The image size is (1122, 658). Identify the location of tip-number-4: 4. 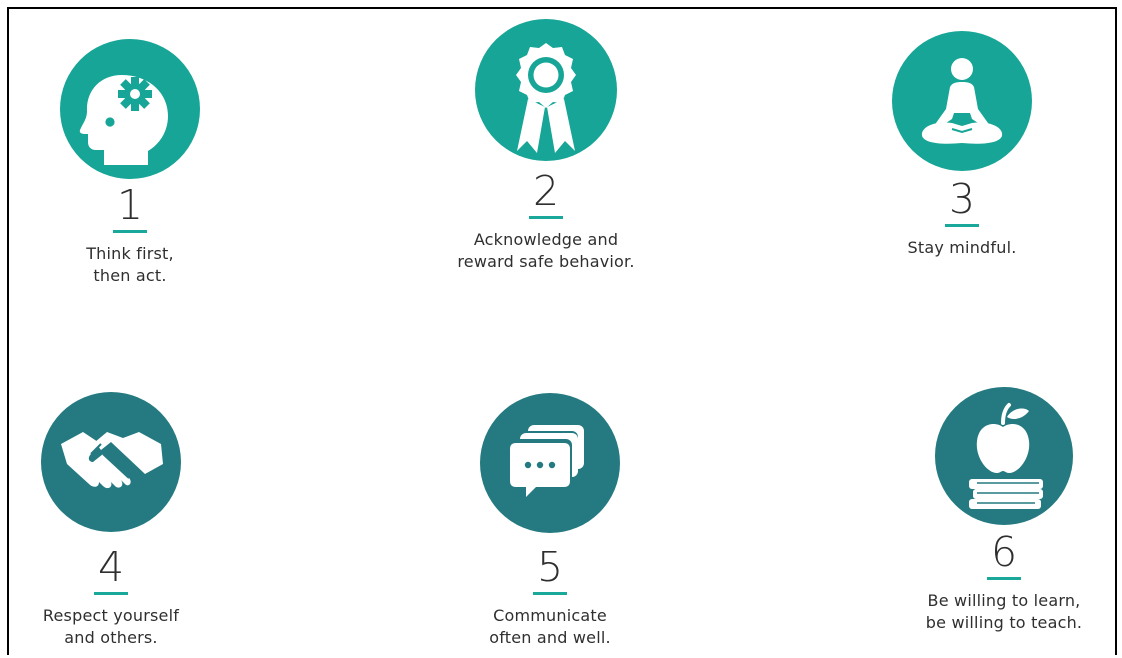
(111, 569).